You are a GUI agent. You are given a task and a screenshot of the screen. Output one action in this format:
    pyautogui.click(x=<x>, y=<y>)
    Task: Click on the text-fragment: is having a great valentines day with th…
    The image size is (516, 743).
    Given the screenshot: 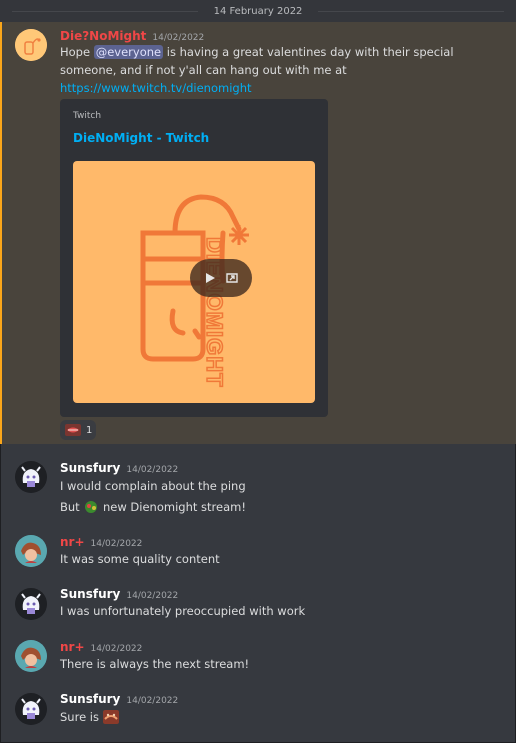 What is the action you would take?
    pyautogui.click(x=308, y=52)
    